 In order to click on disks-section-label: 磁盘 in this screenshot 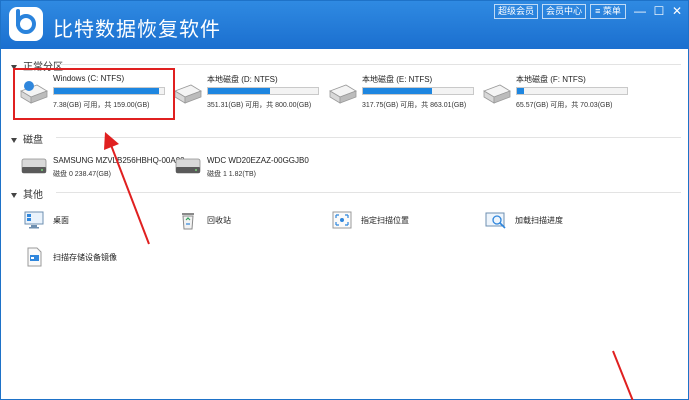, I will do `click(33, 140)`.